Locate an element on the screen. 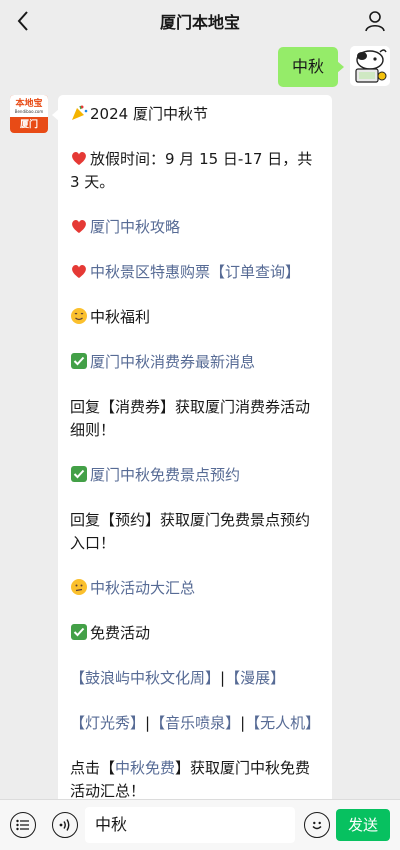  composer-bar: 中秋 发送 is located at coordinates (200, 824).